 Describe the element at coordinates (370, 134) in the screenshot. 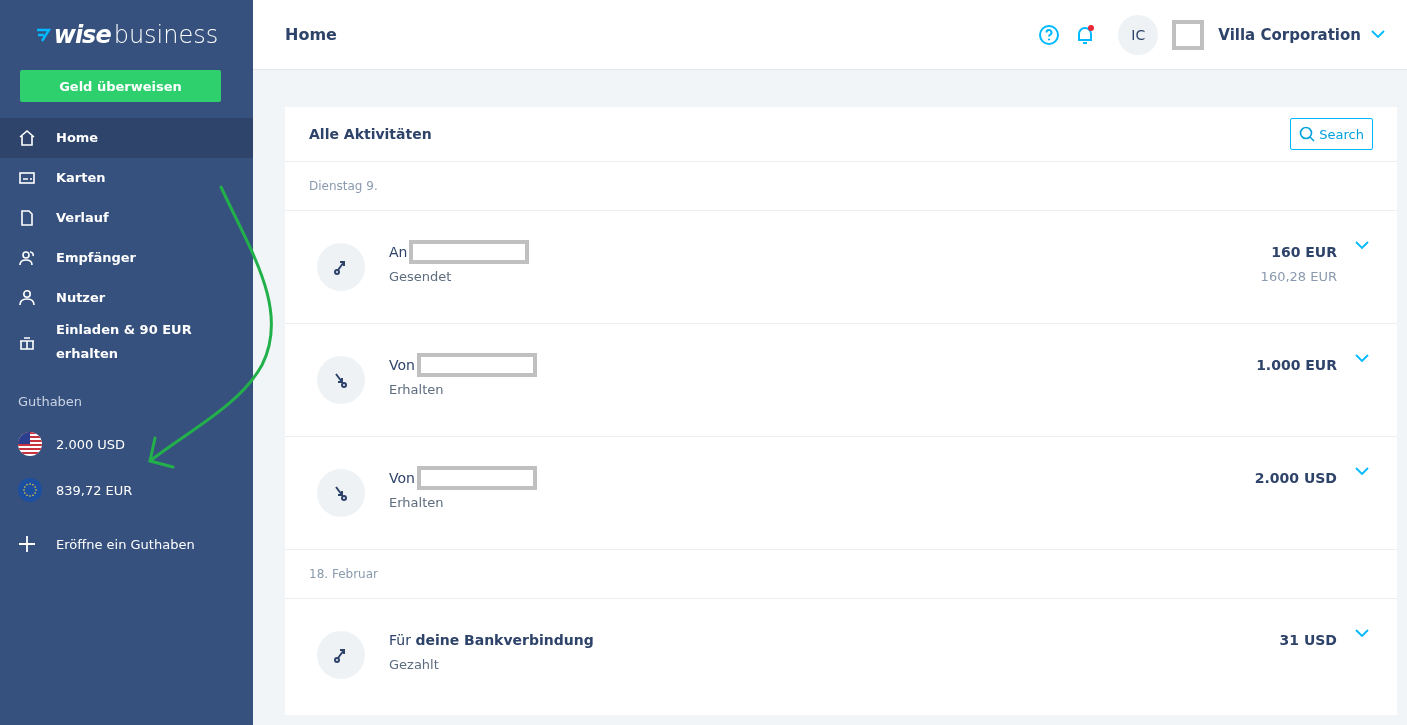

I see `card-title: Alle Aktivitäten` at that location.